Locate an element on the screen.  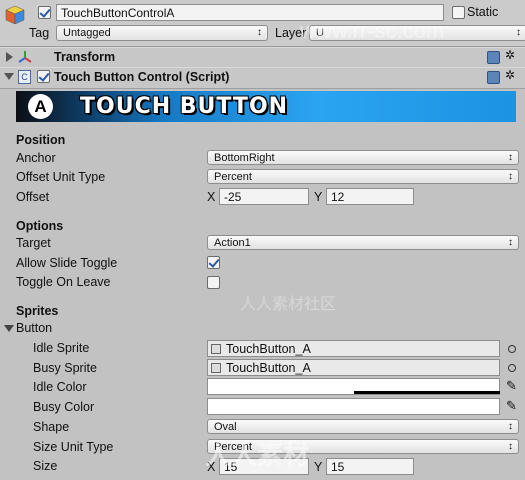
collapse-arrow-icon is located at coordinates (9, 76).